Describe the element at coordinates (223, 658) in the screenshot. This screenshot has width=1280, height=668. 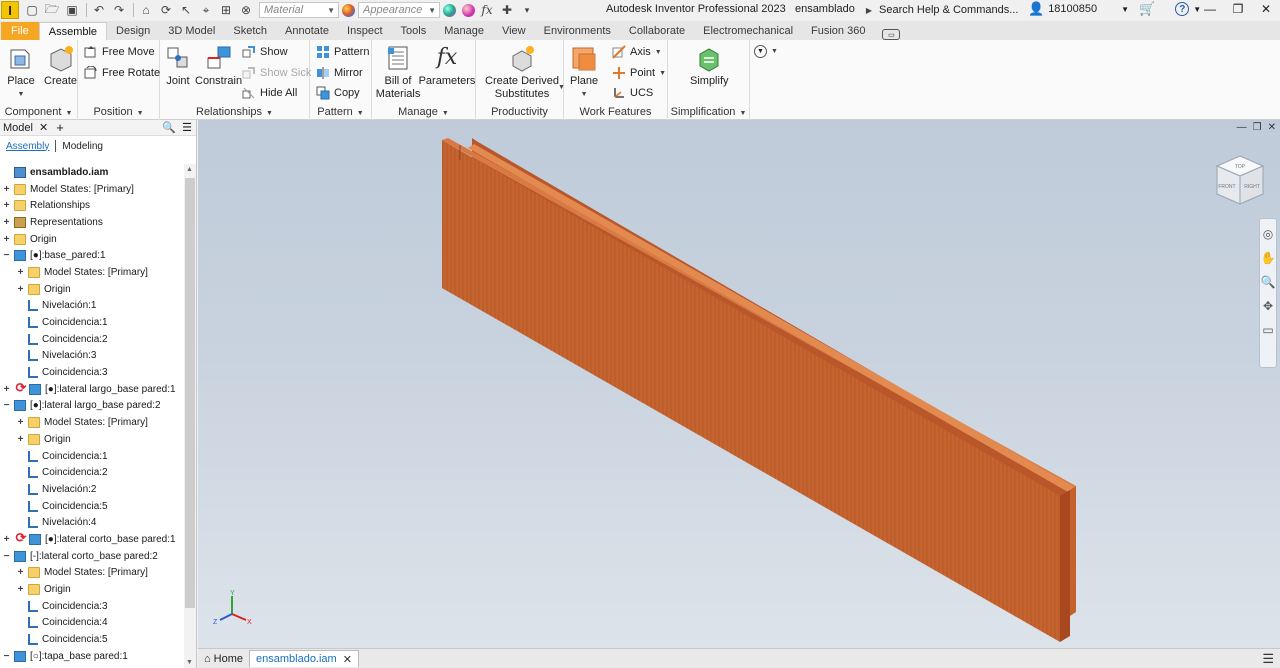
I see `home-tab: ⌂ Home` at that location.